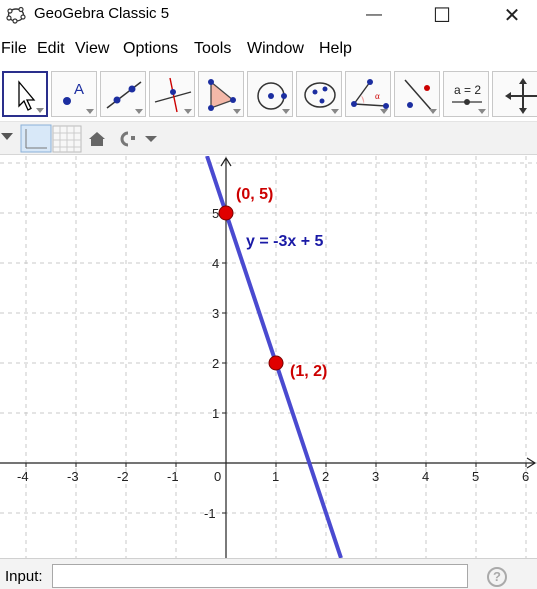 The image size is (537, 589). What do you see at coordinates (275, 476) in the screenshot?
I see `x-tick-label: 1` at bounding box center [275, 476].